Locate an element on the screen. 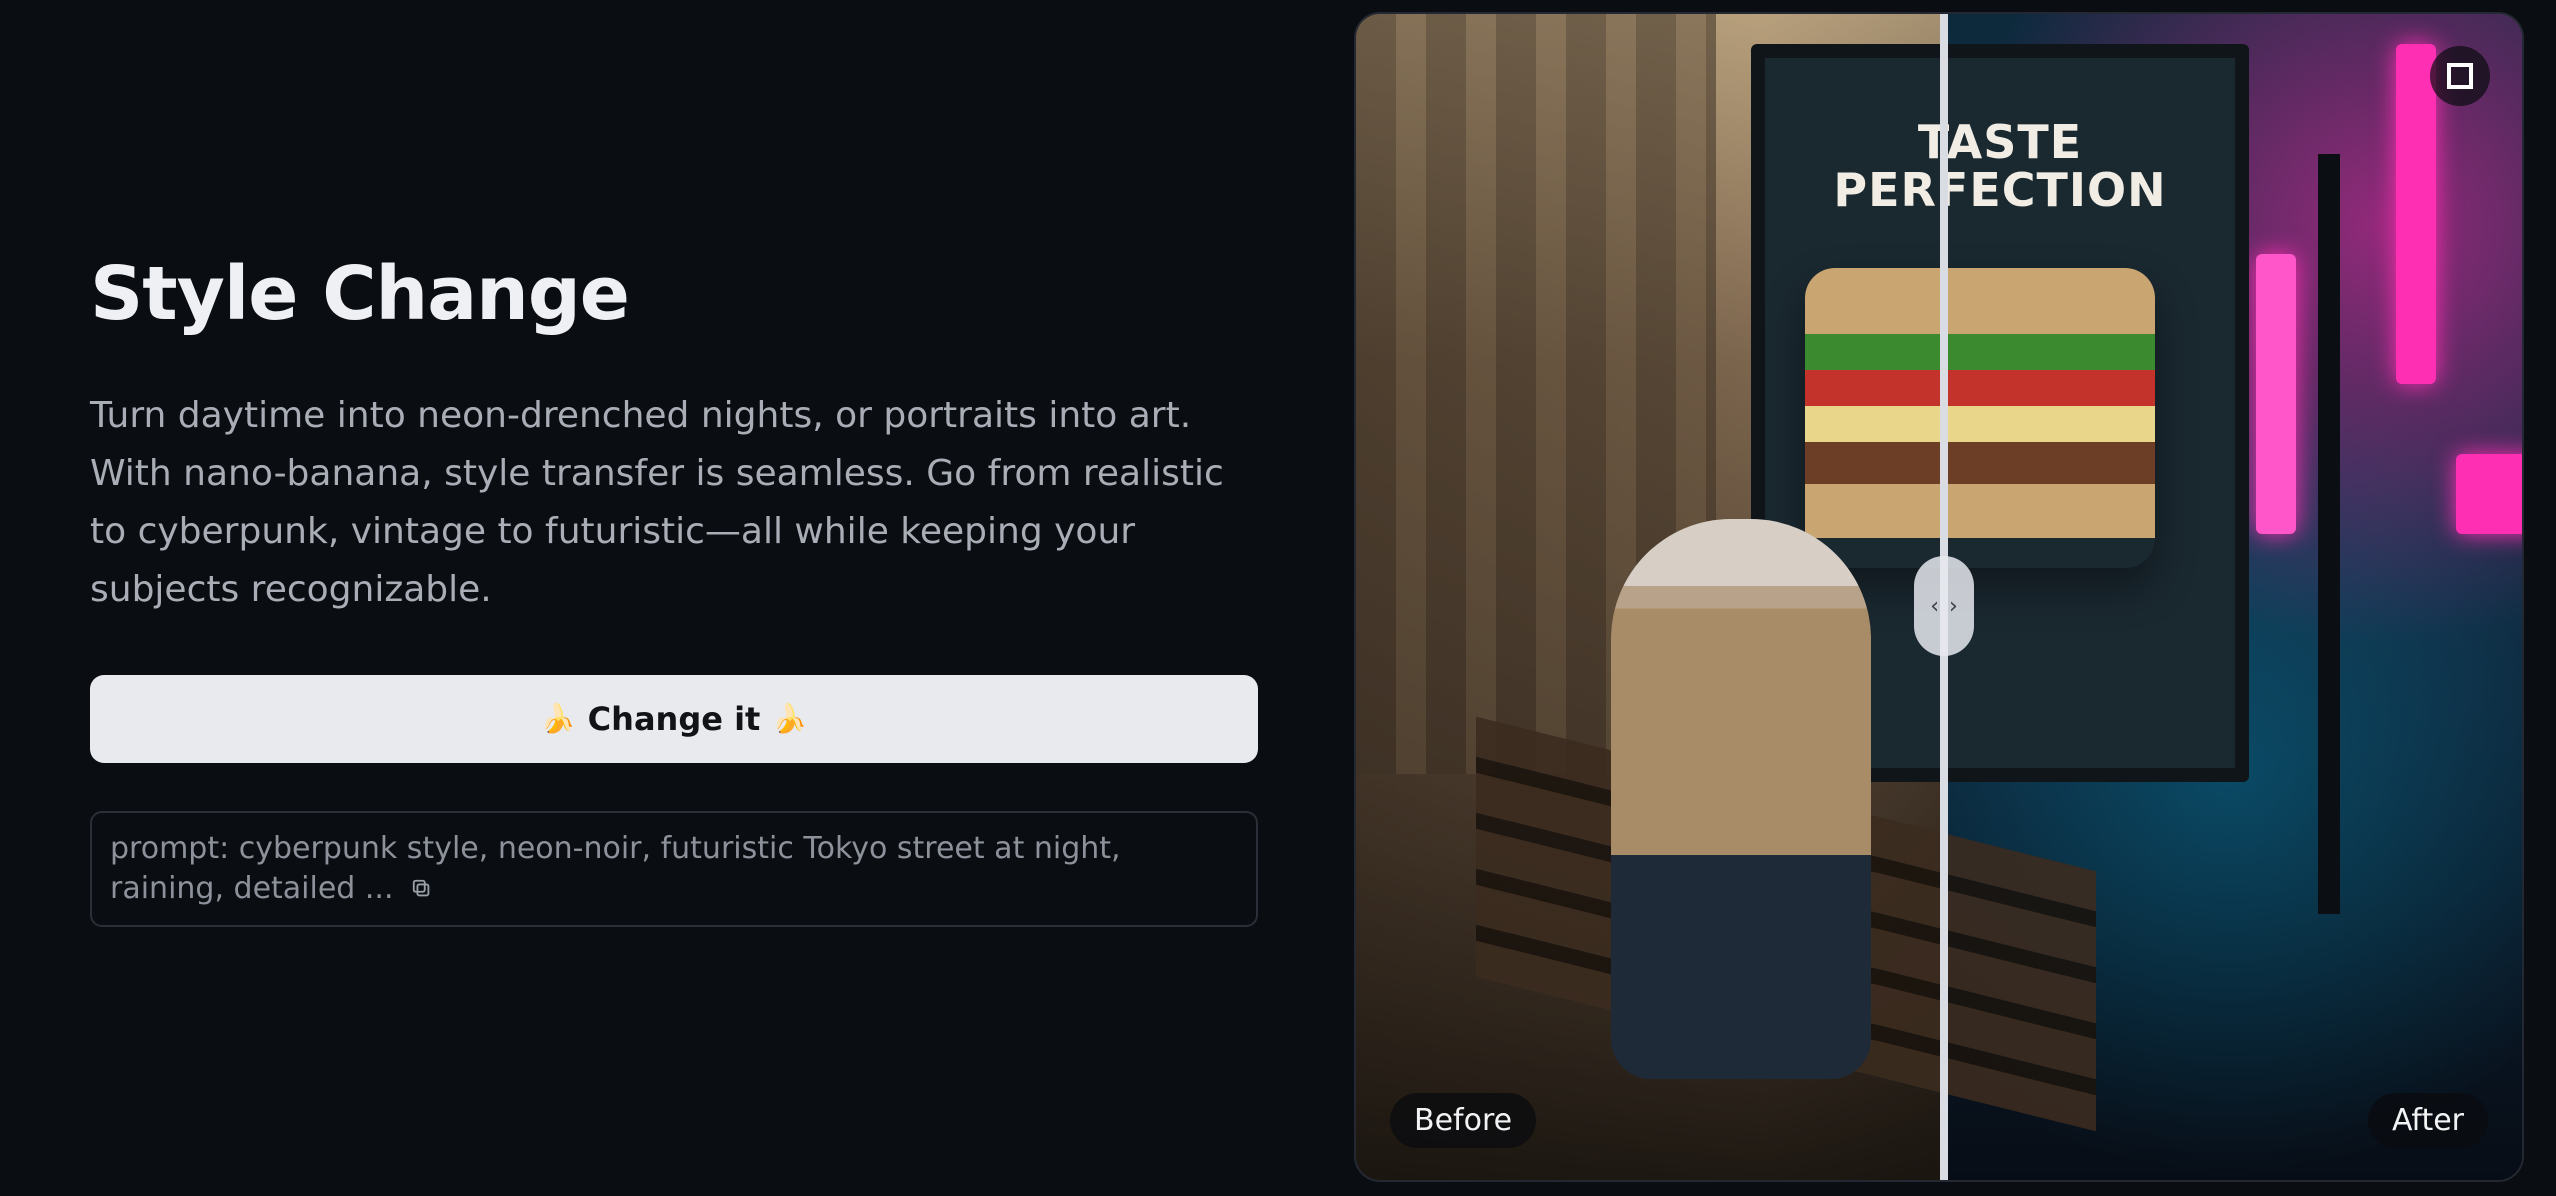 Image resolution: width=2556 pixels, height=1196 pixels. fullscreen-button is located at coordinates (2460, 76).